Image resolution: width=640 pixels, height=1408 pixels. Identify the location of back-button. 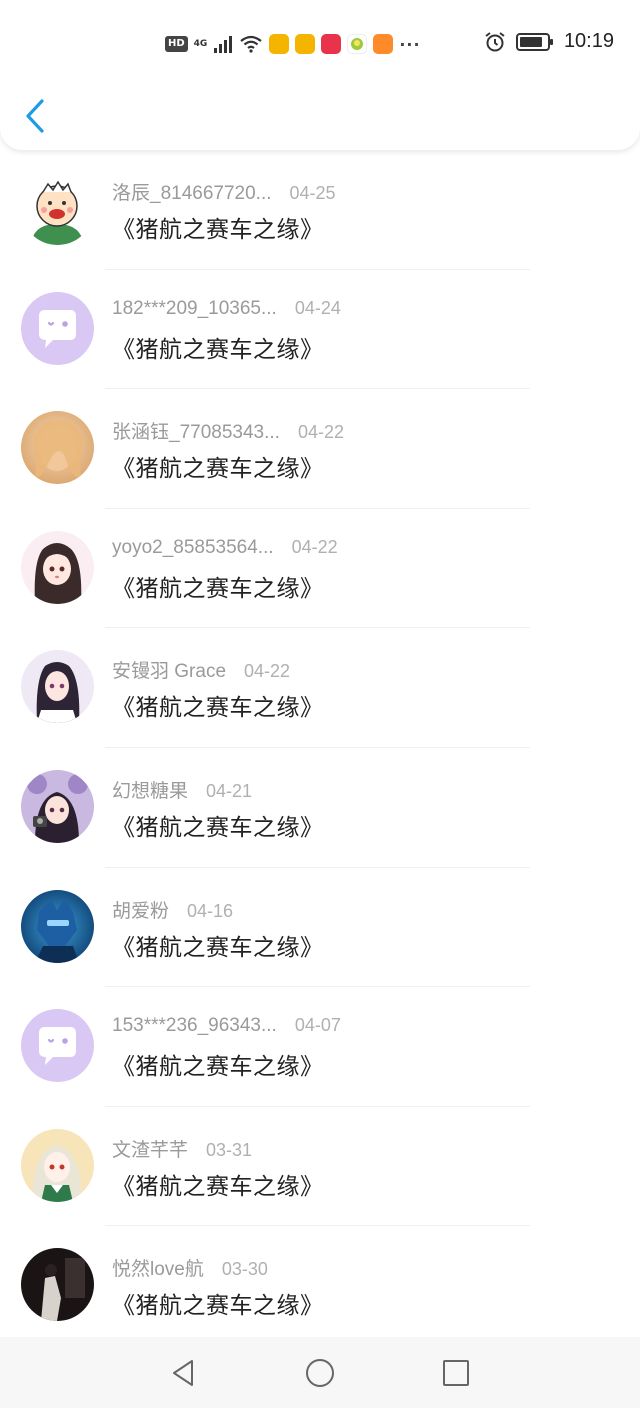
(36, 116).